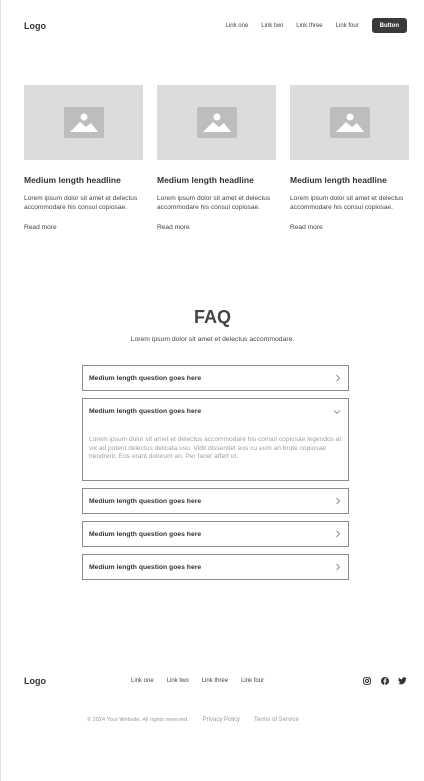 This screenshot has height=781, width=424. What do you see at coordinates (142, 681) in the screenshot?
I see `footer-link-one: Link one` at bounding box center [142, 681].